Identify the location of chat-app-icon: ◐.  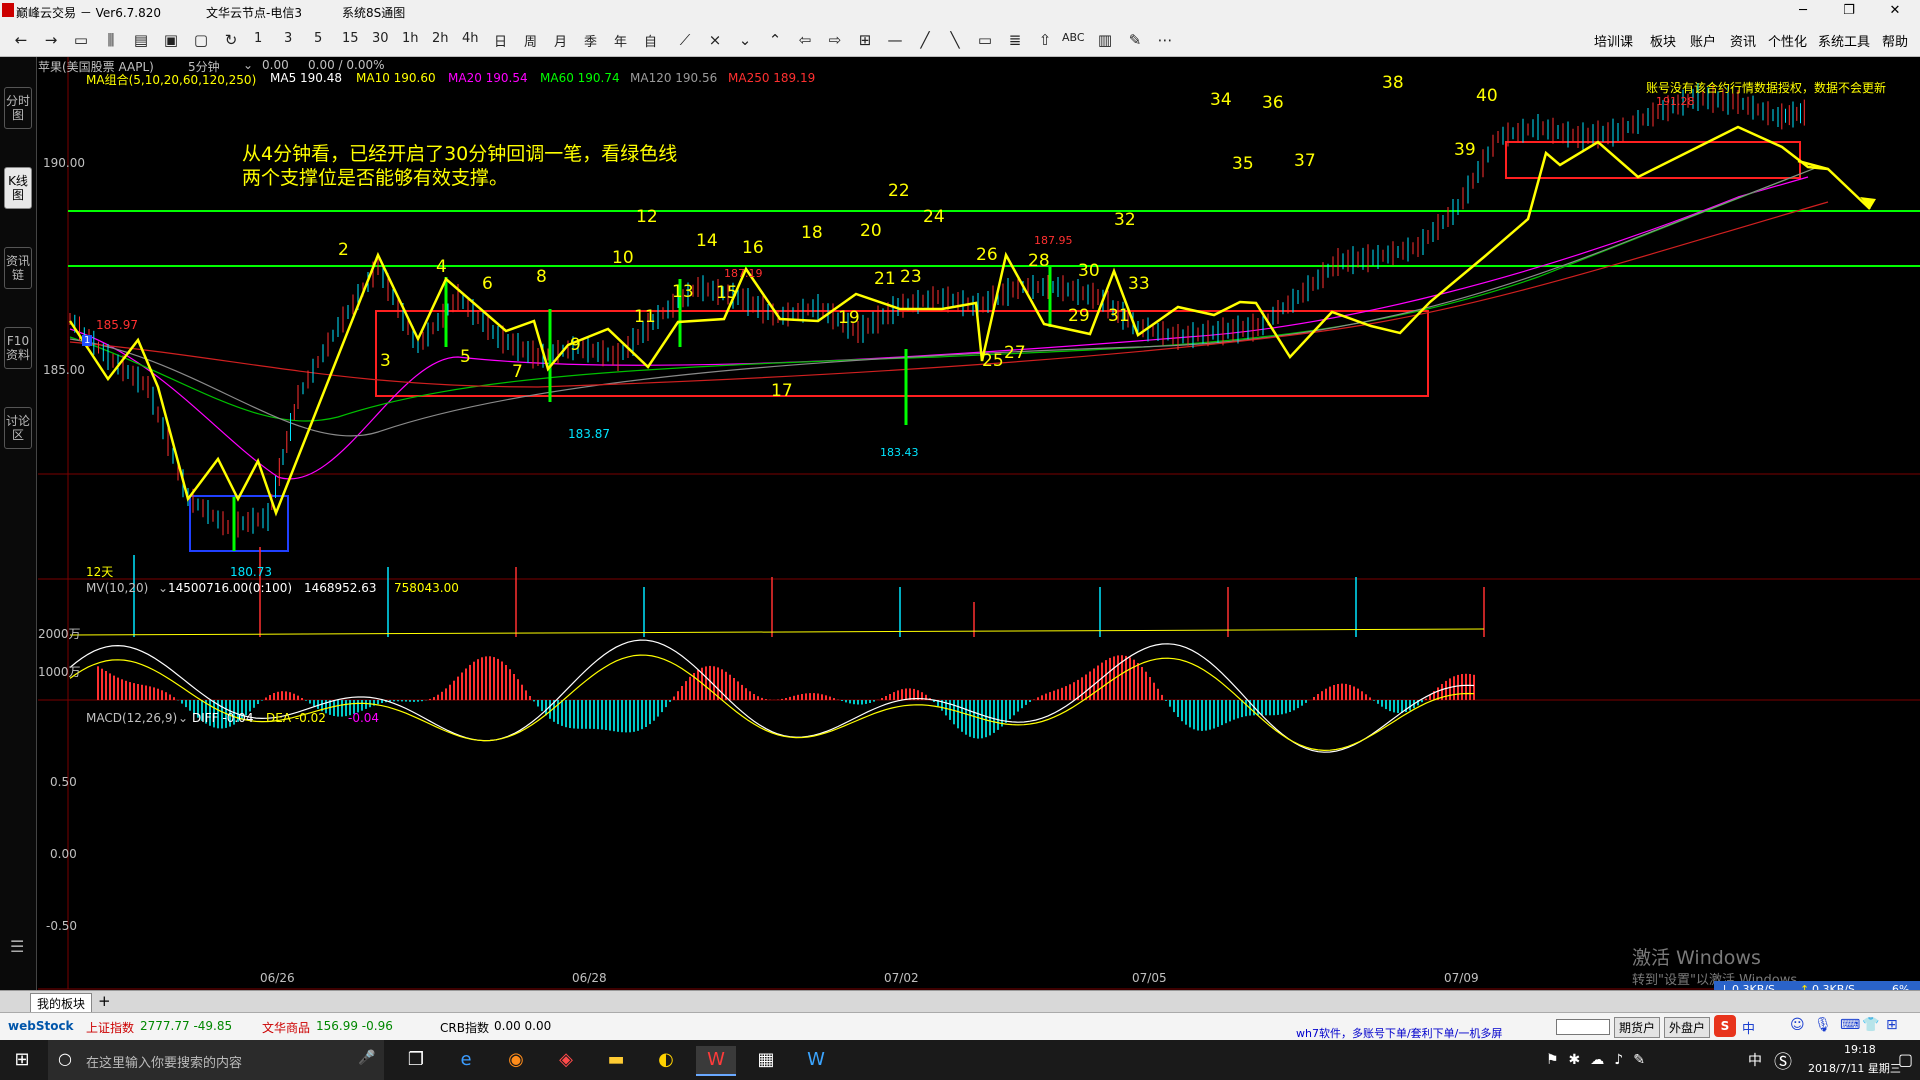
(666, 1060).